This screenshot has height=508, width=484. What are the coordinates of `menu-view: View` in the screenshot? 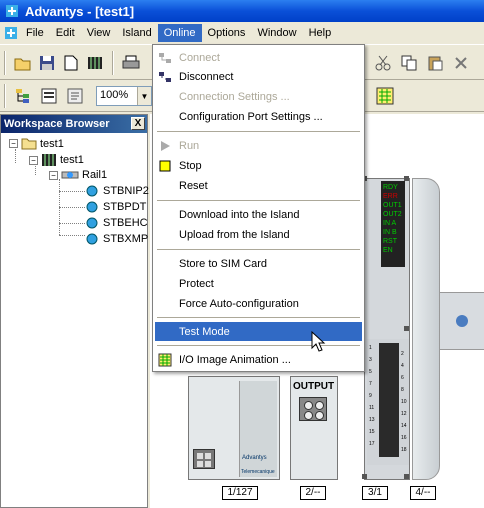 It's located at (99, 33).